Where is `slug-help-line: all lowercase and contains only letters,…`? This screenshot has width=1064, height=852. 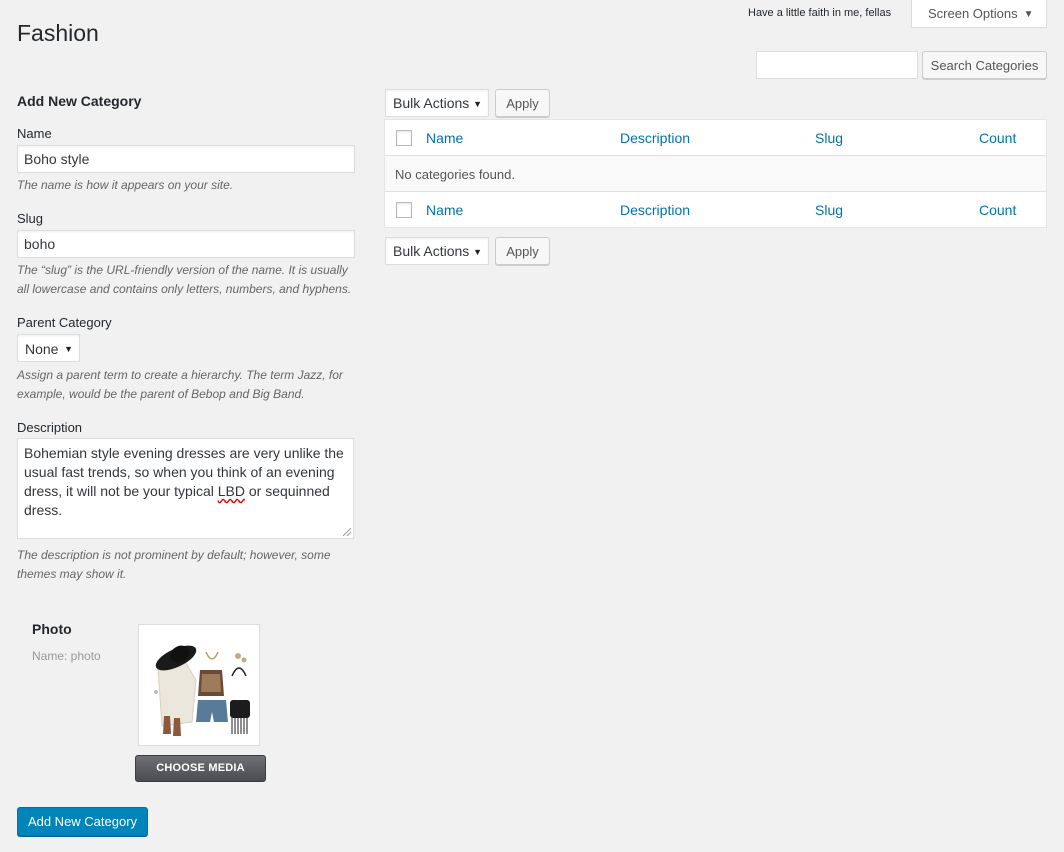 slug-help-line: all lowercase and contains only letters,… is located at coordinates (184, 289).